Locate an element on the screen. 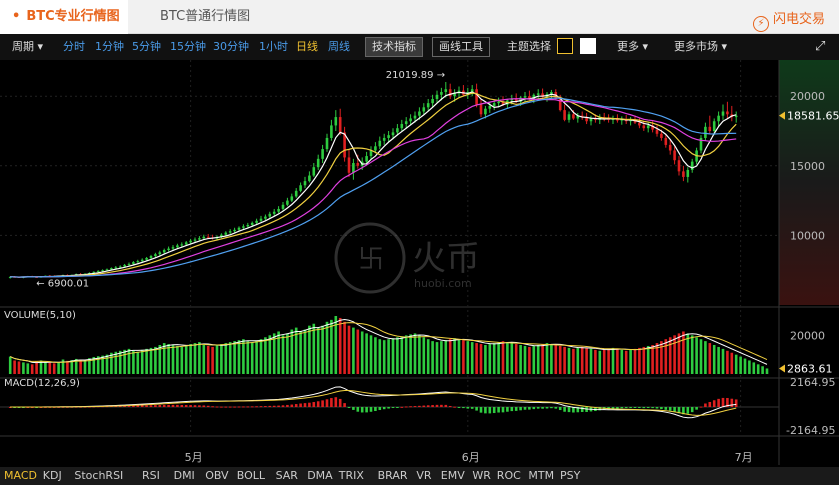  indicator-tab-roc: ROC is located at coordinates (509, 475).